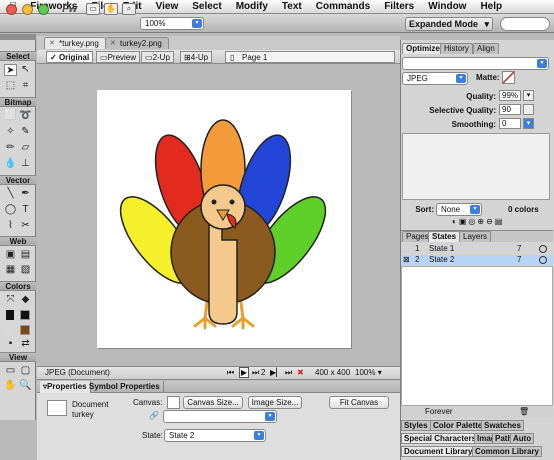 Image resolution: width=554 pixels, height=460 pixels. What do you see at coordinates (502, 425) in the screenshot?
I see `tab-swatches: Swatches` at bounding box center [502, 425].